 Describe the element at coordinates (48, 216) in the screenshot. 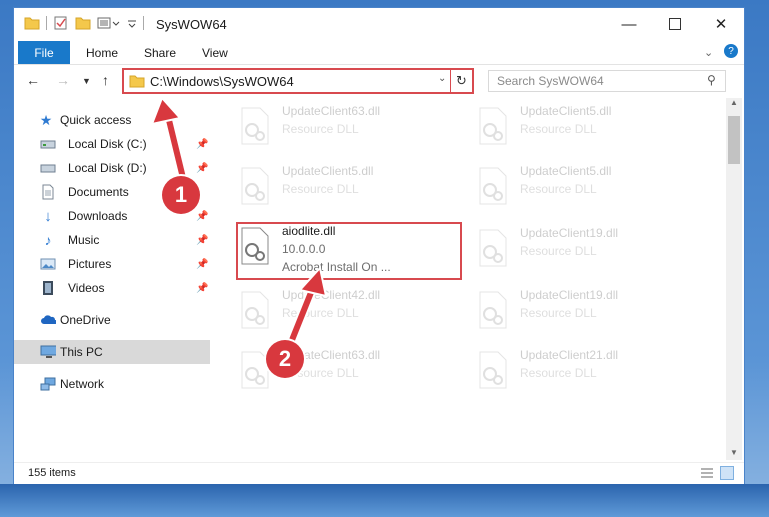

I see `download-icon: ↓` at that location.